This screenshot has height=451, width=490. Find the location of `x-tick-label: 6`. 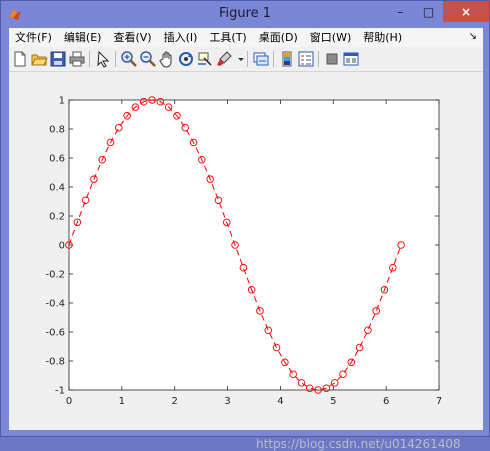

x-tick-label: 6 is located at coordinates (386, 401).